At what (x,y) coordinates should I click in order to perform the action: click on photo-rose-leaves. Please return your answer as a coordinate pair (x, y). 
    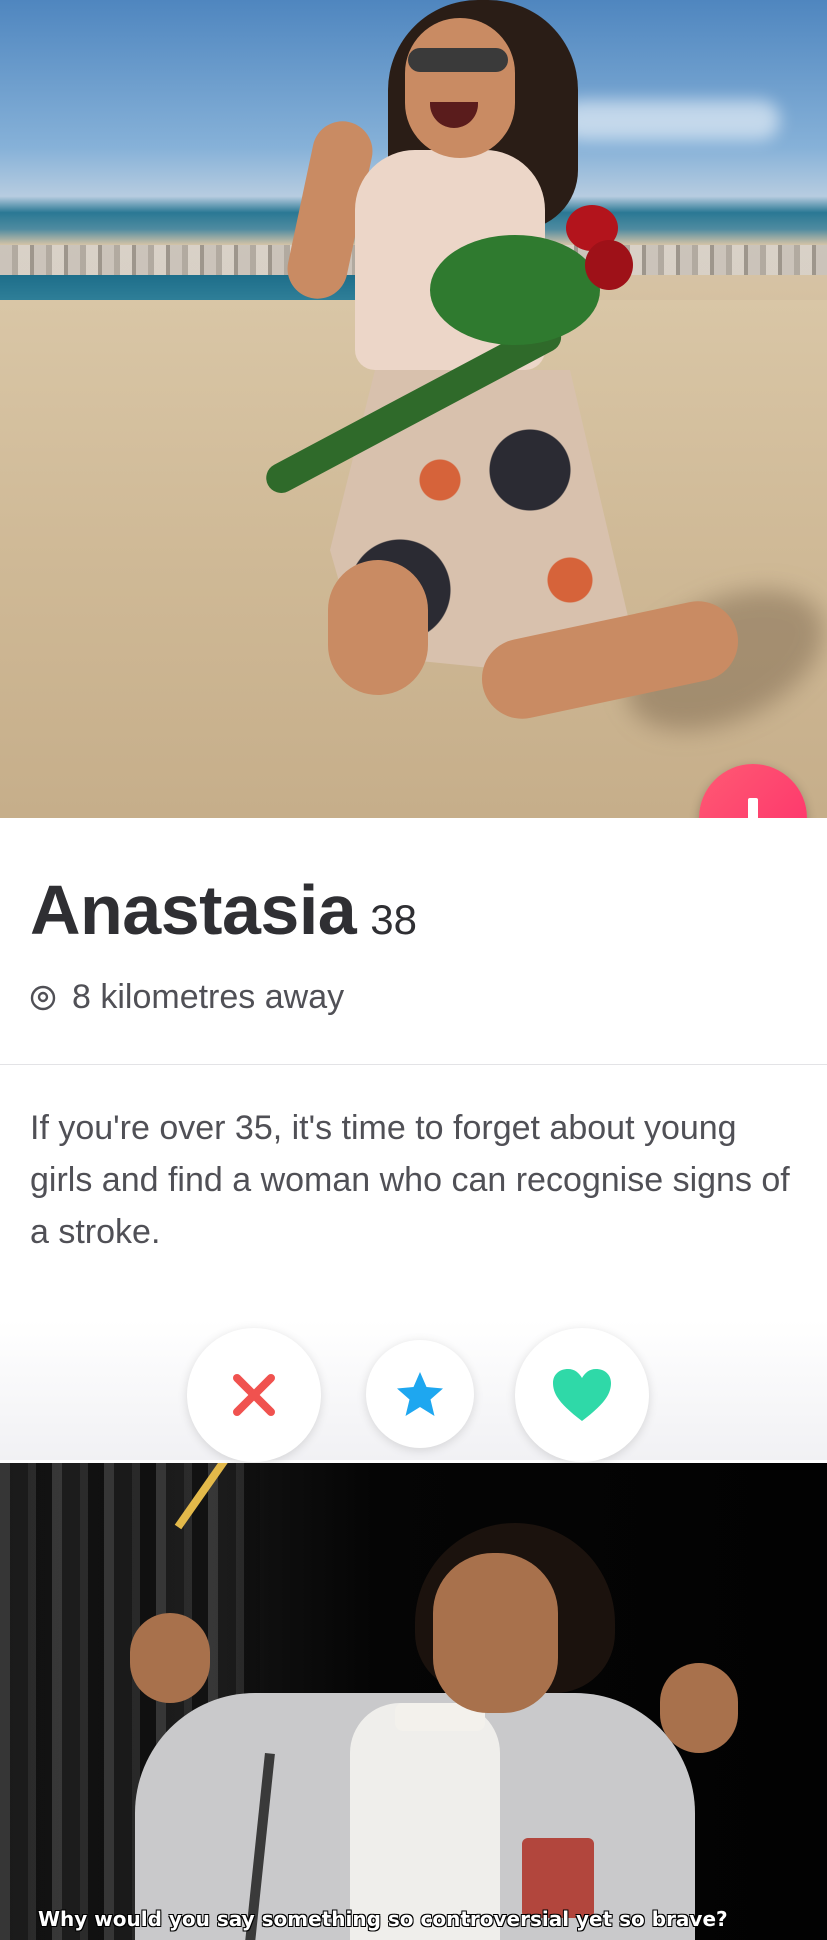
    Looking at the image, I should click on (515, 290).